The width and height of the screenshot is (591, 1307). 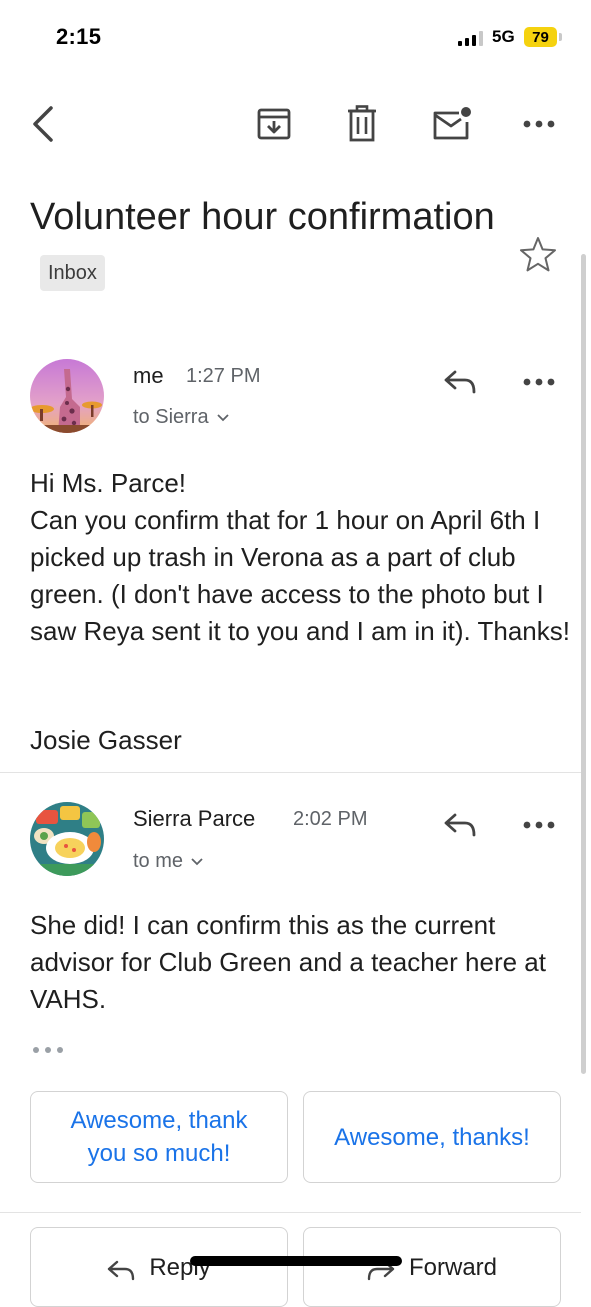 I want to click on mark-unread-button, so click(x=452, y=124).